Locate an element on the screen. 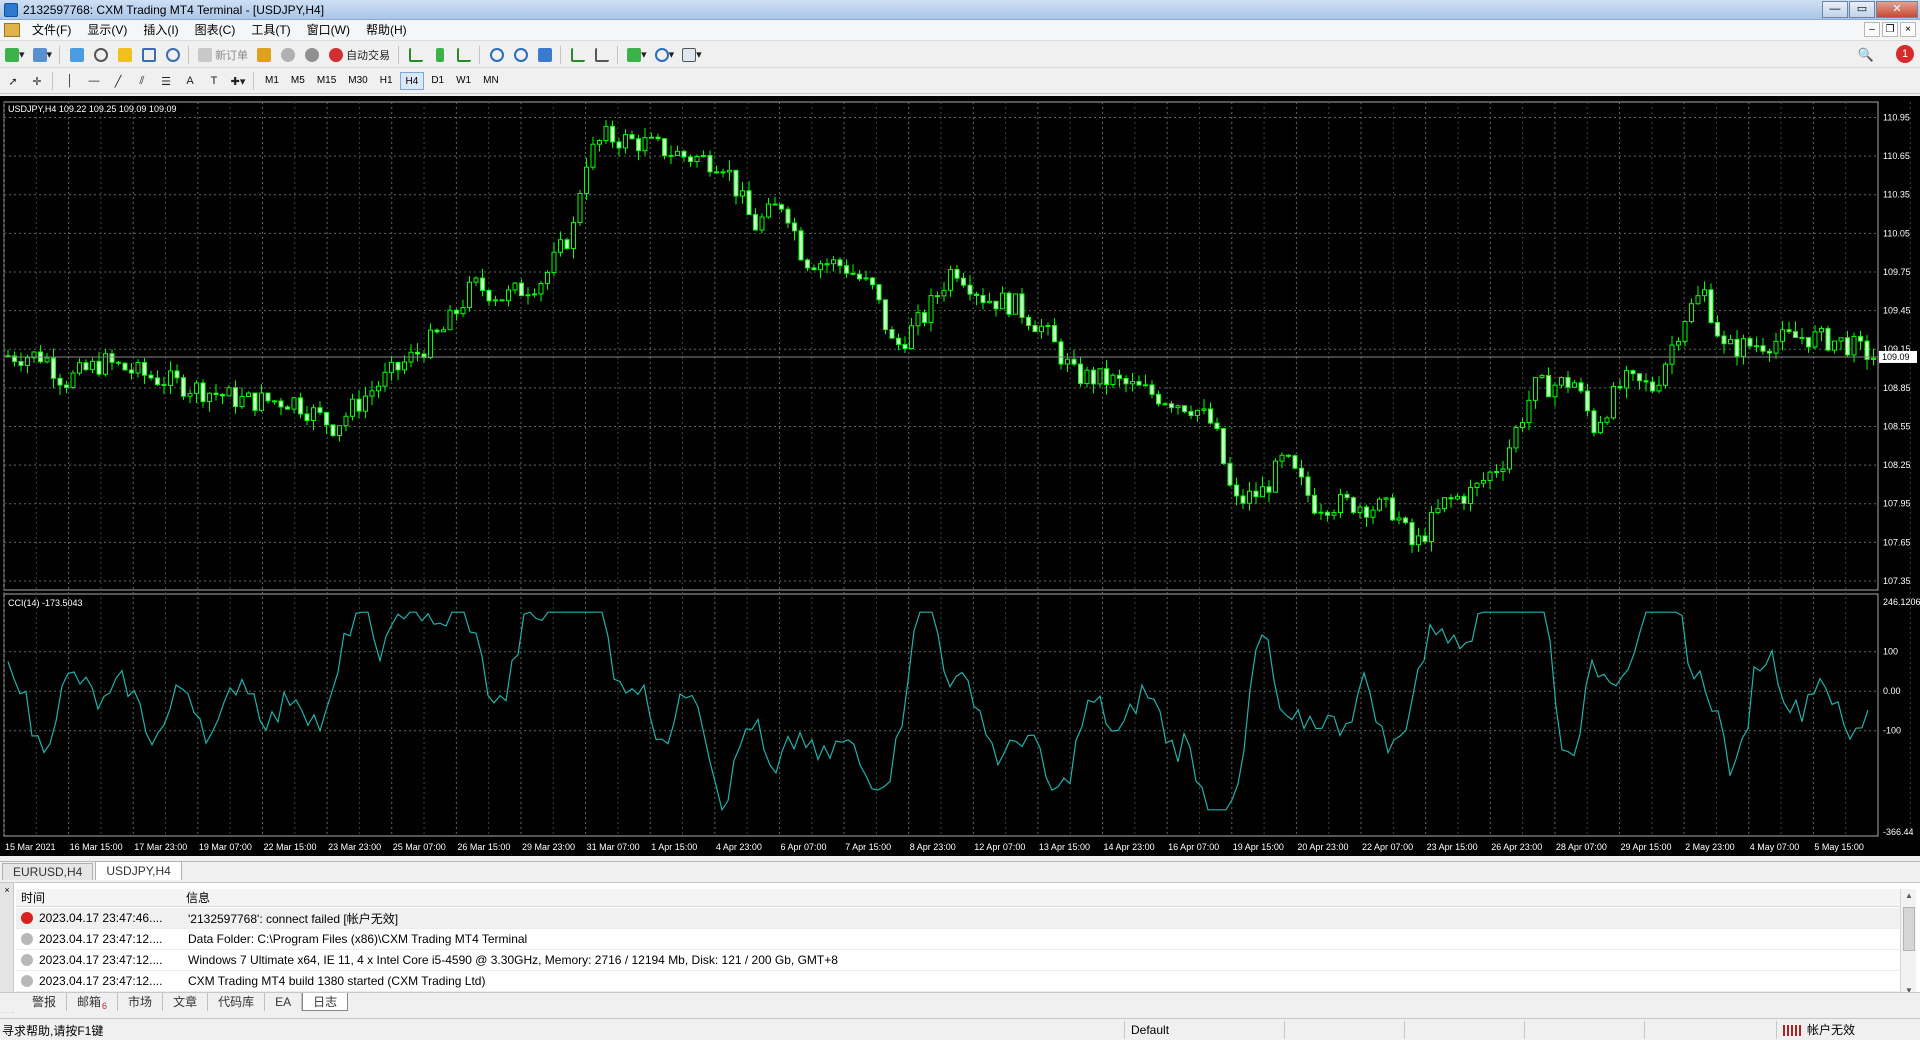 The height and width of the screenshot is (1040, 1920). periods-button: ▾ is located at coordinates (665, 55).